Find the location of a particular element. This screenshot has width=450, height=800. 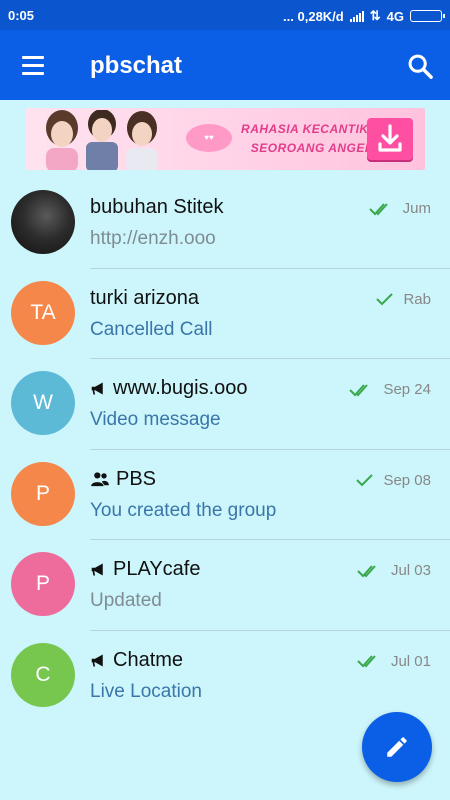

chat-name: bubuhan Stitek is located at coordinates (156, 207).